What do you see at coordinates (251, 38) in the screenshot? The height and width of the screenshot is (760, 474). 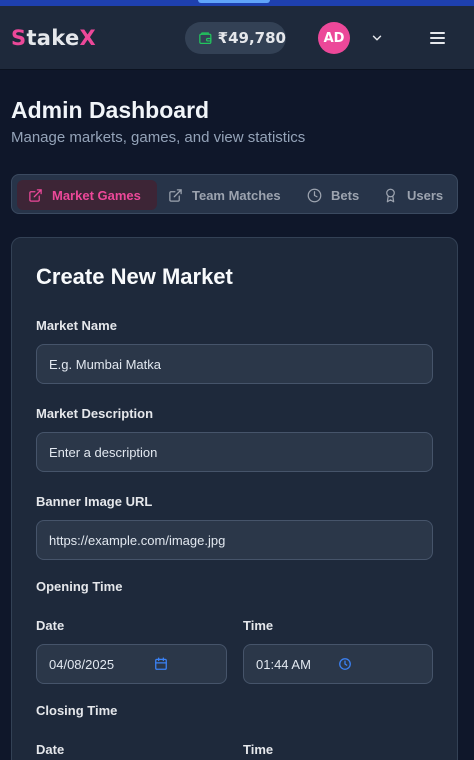 I see `balance-amount: ₹49,780` at bounding box center [251, 38].